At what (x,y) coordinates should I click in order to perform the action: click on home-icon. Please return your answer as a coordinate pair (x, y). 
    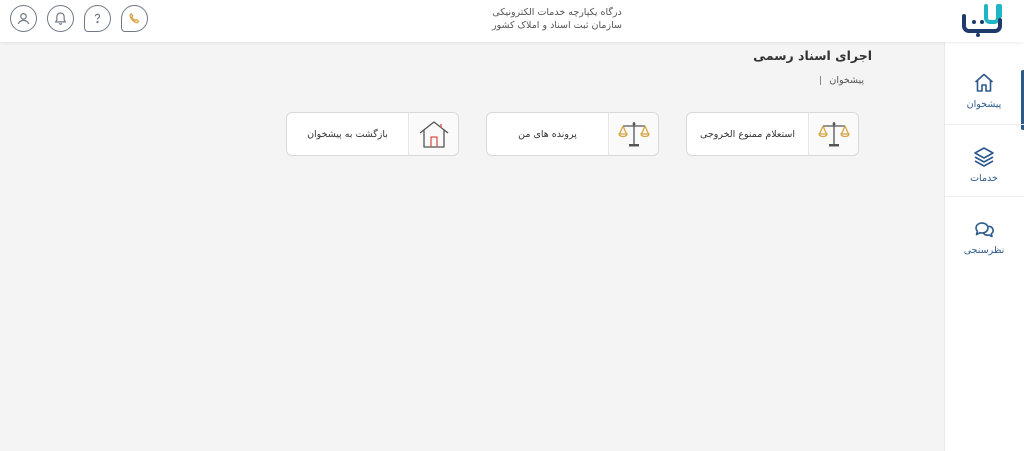
    Looking at the image, I should click on (984, 82).